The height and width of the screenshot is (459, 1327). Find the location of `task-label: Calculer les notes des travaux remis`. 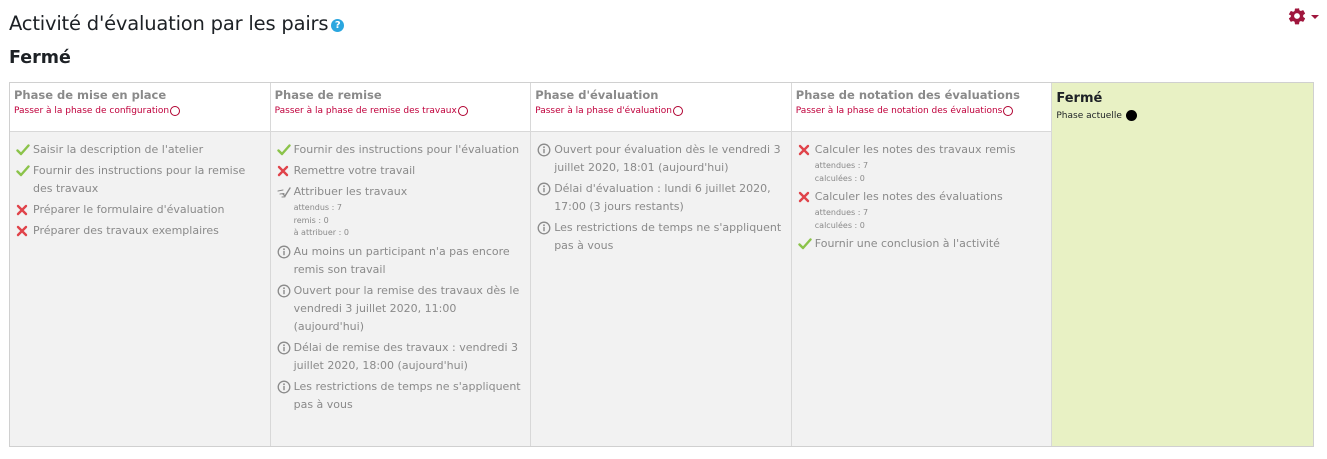

task-label: Calculer les notes des travaux remis is located at coordinates (915, 149).